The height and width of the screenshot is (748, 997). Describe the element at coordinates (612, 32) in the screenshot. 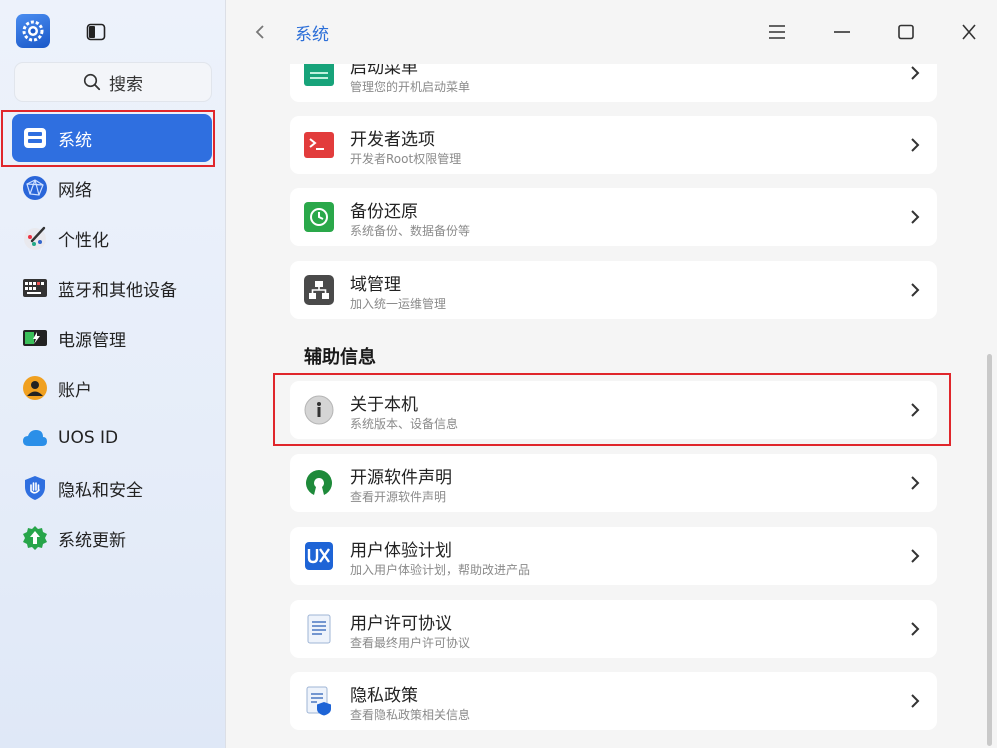

I see `titlebar: 系统` at that location.